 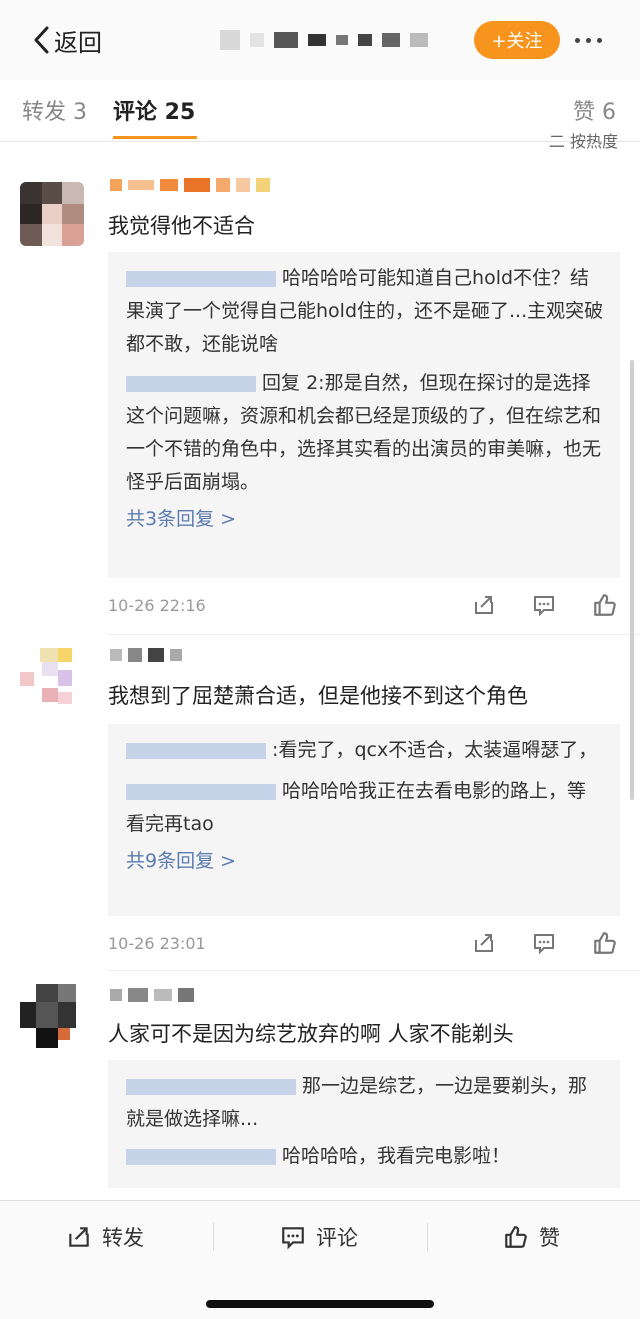 What do you see at coordinates (549, 1238) in the screenshot?
I see `like-label: 赞` at bounding box center [549, 1238].